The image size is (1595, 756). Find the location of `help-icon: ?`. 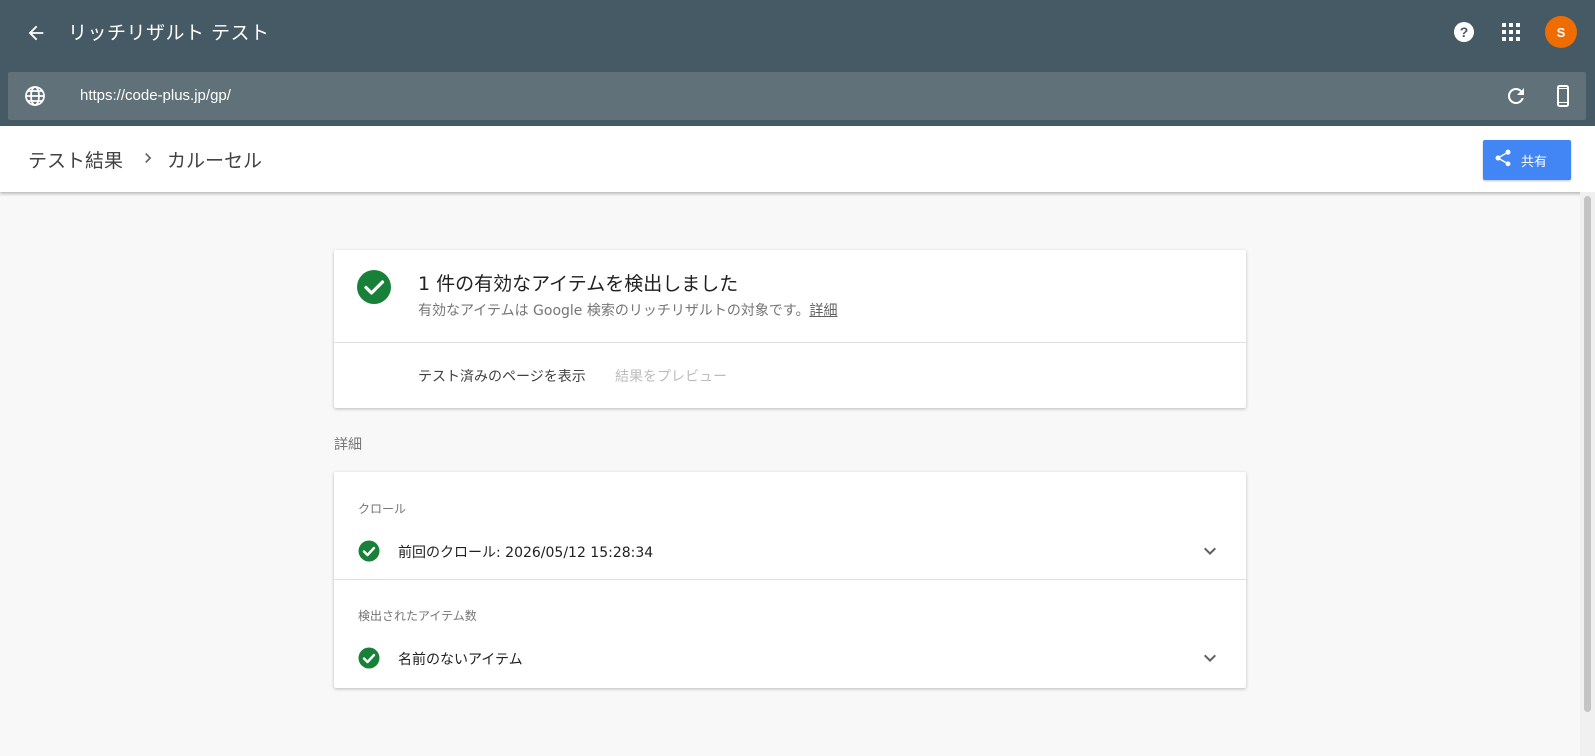

help-icon: ? is located at coordinates (1464, 32).